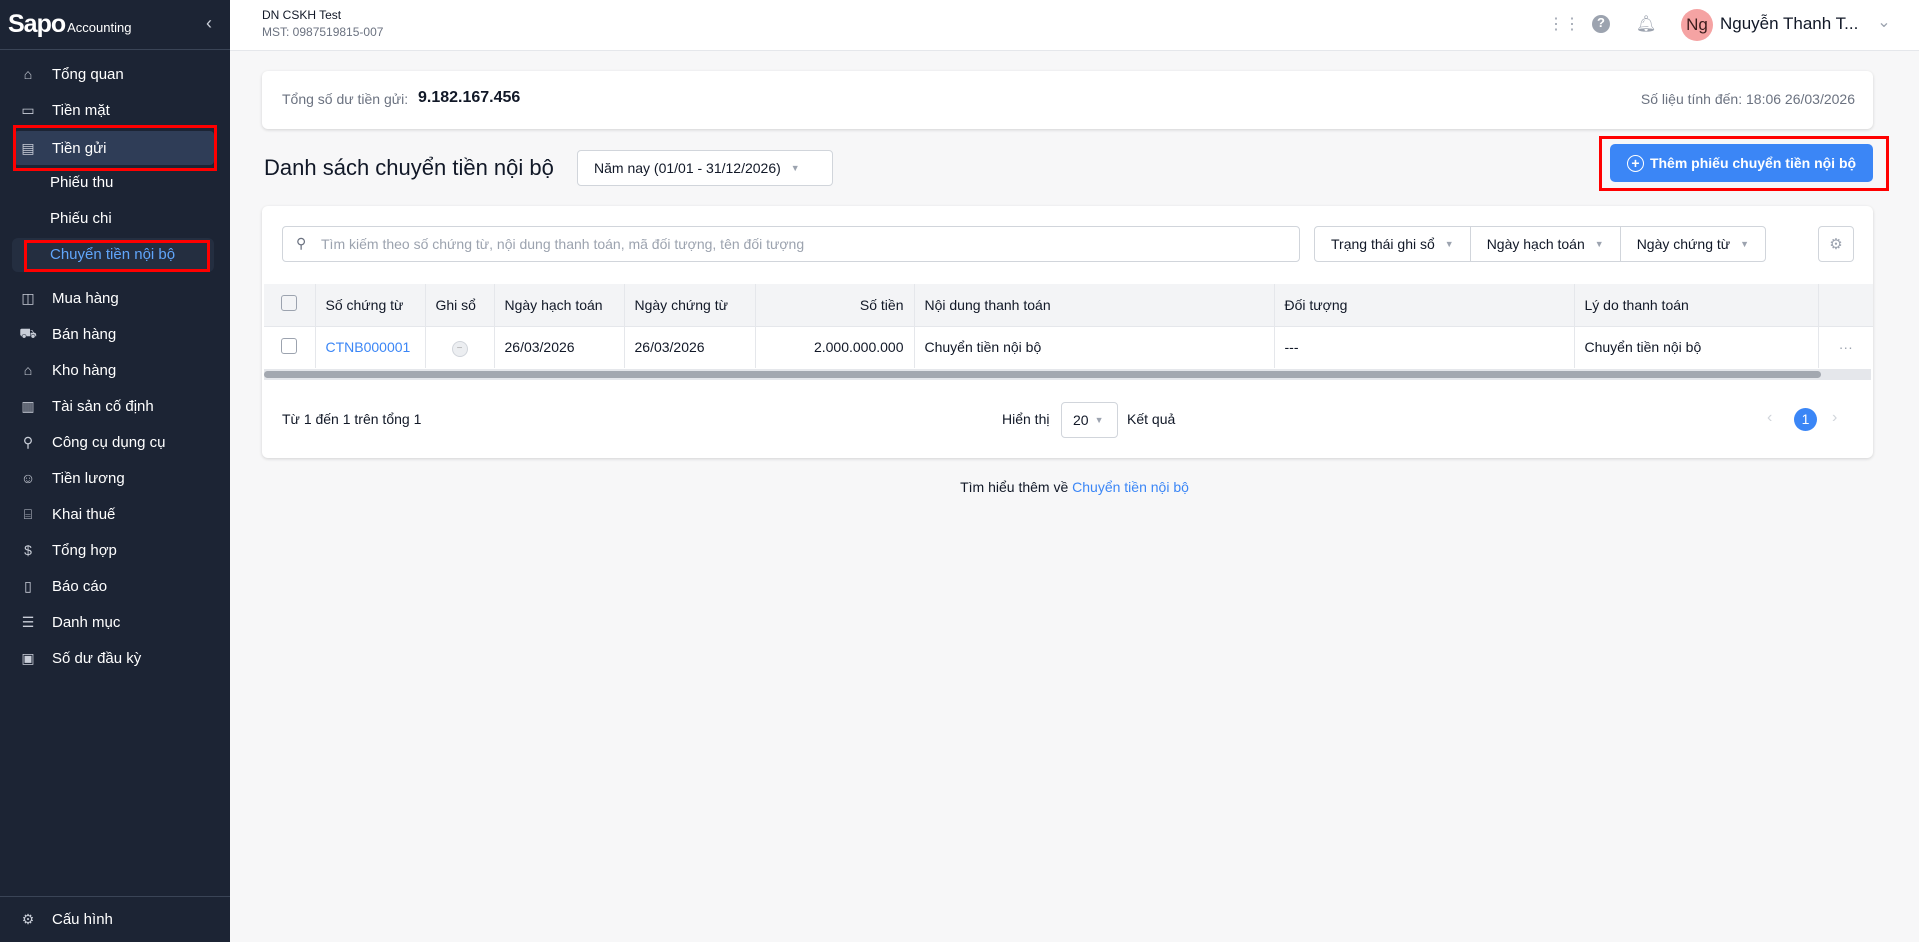 The width and height of the screenshot is (1919, 942). What do you see at coordinates (1094, 305) in the screenshot?
I see `col-content: Nội dung thanh toán` at bounding box center [1094, 305].